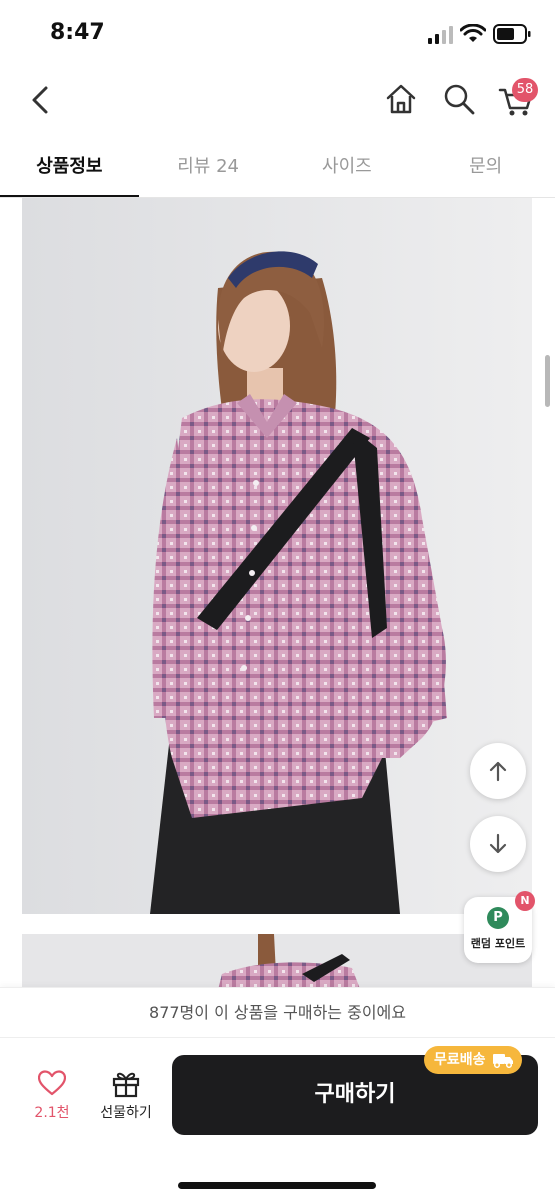 The height and width of the screenshot is (1200, 555). I want to click on tab-reviews: 리뷰 24, so click(208, 169).